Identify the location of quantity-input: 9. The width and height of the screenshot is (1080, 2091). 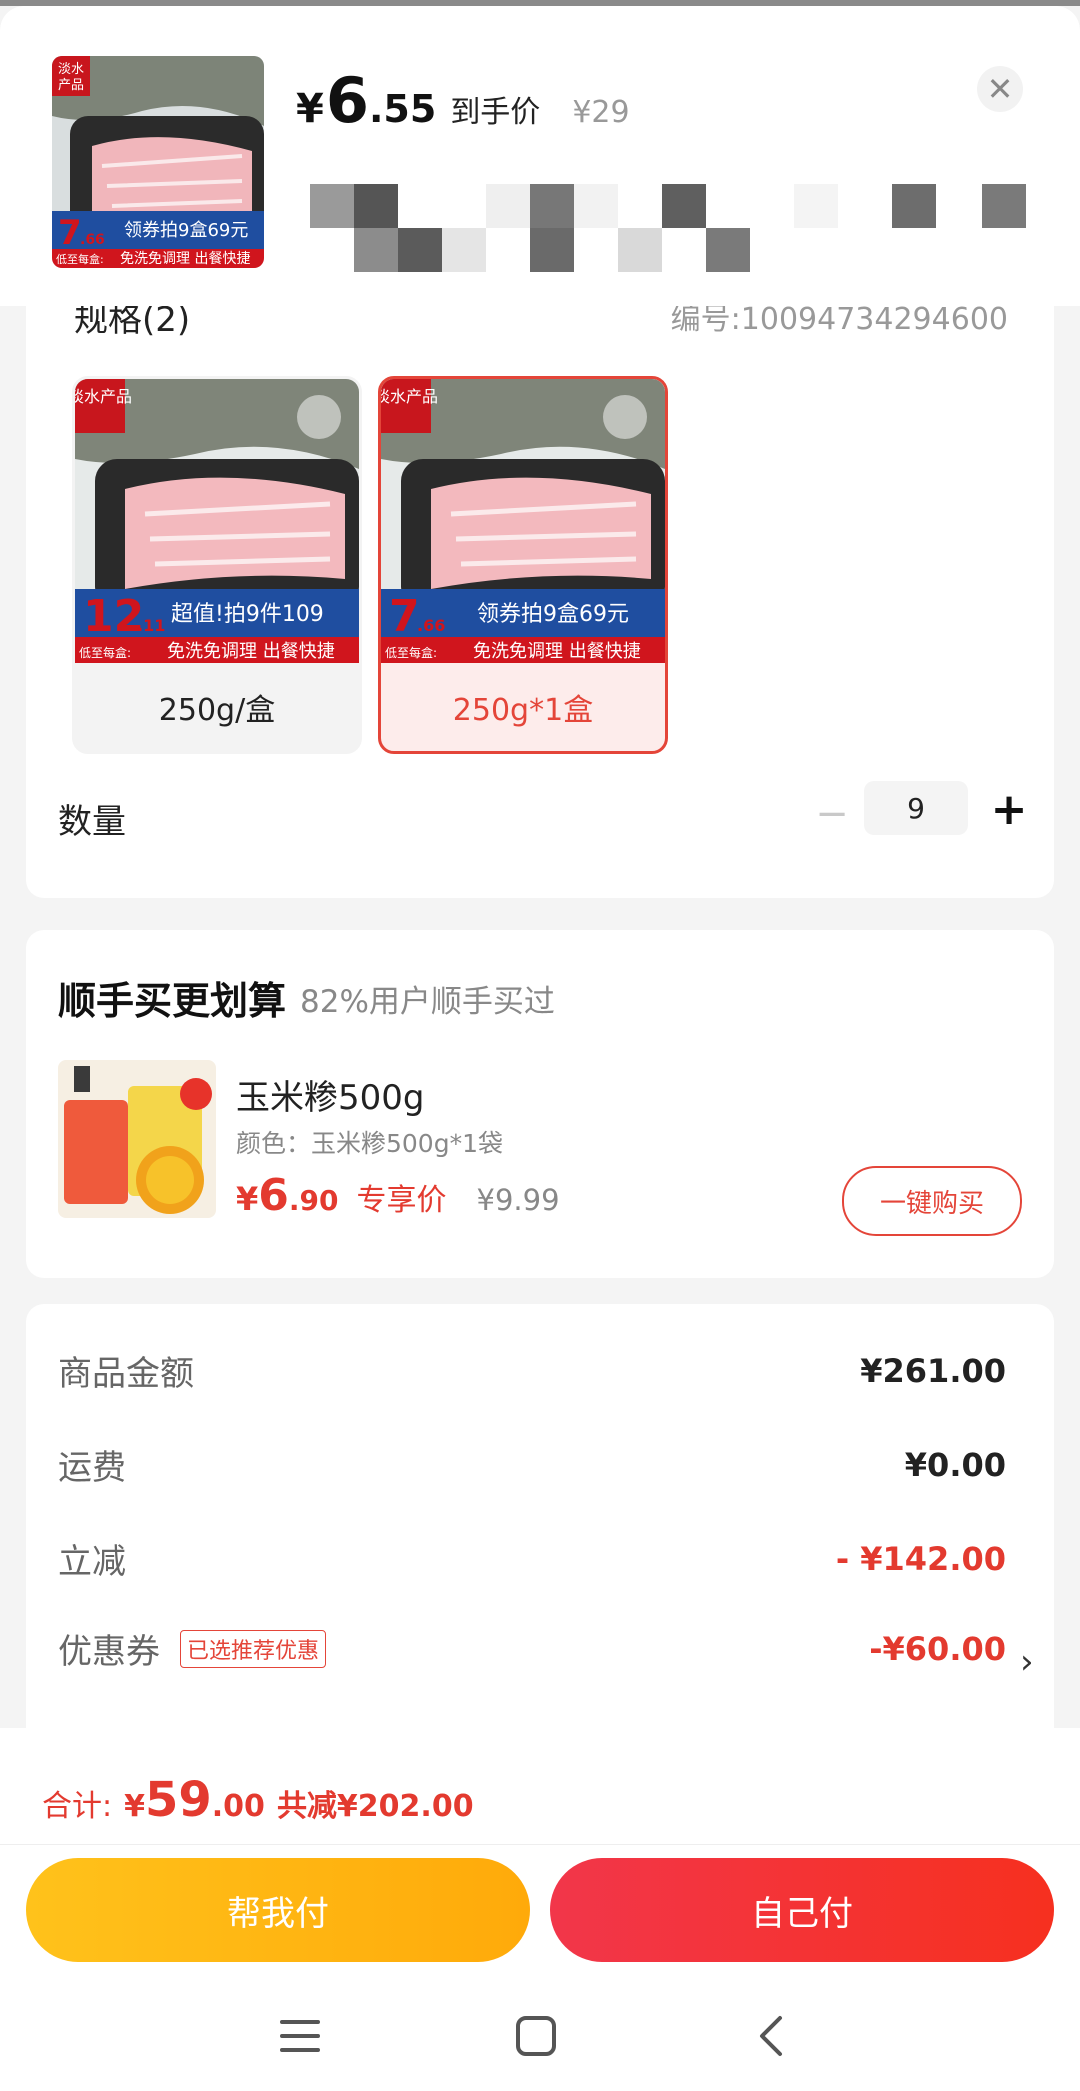
(916, 808).